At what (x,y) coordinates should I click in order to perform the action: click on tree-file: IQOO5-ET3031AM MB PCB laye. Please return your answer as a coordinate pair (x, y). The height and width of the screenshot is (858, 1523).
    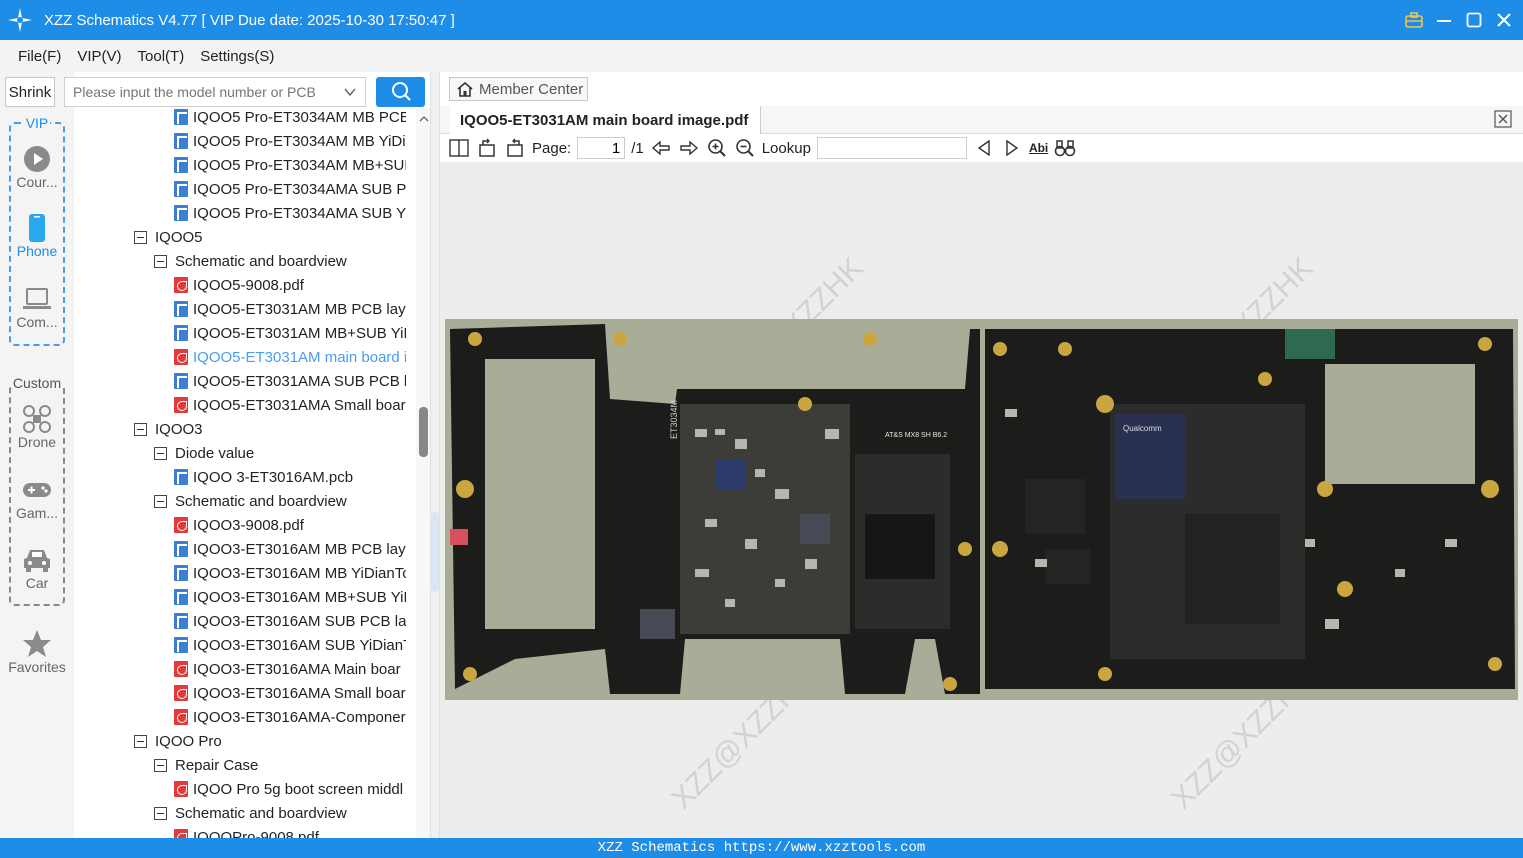
    Looking at the image, I should click on (290, 309).